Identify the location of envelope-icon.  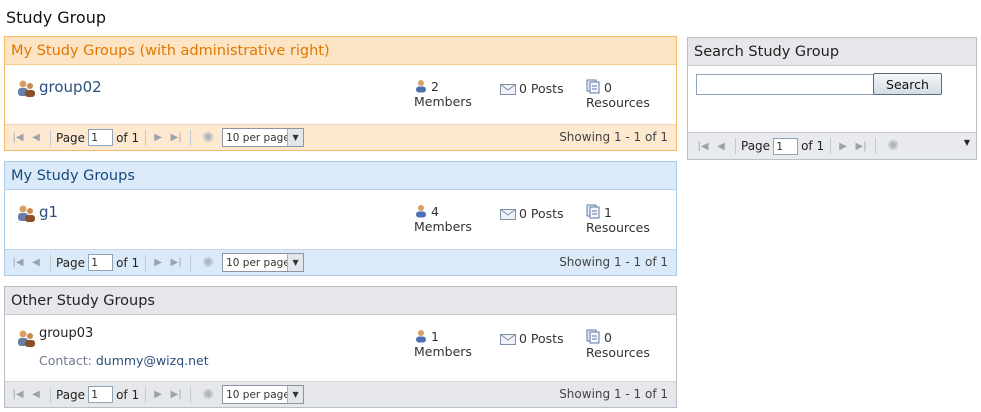
(508, 214).